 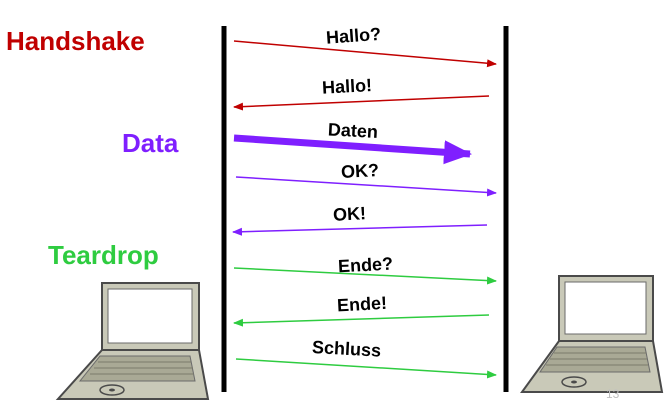 I want to click on message-ende-reply: Ende!, so click(x=361, y=310).